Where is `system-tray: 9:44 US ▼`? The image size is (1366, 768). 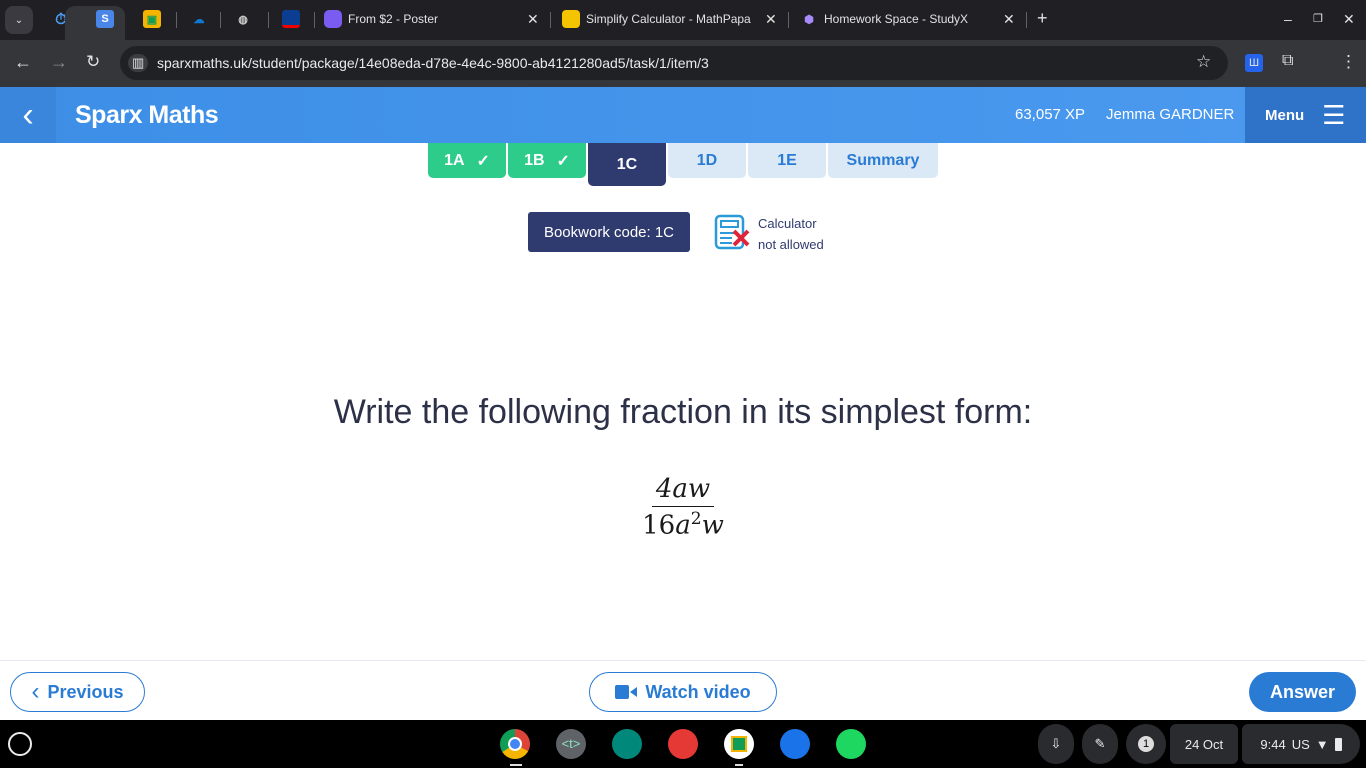 system-tray: 9:44 US ▼ is located at coordinates (1301, 744).